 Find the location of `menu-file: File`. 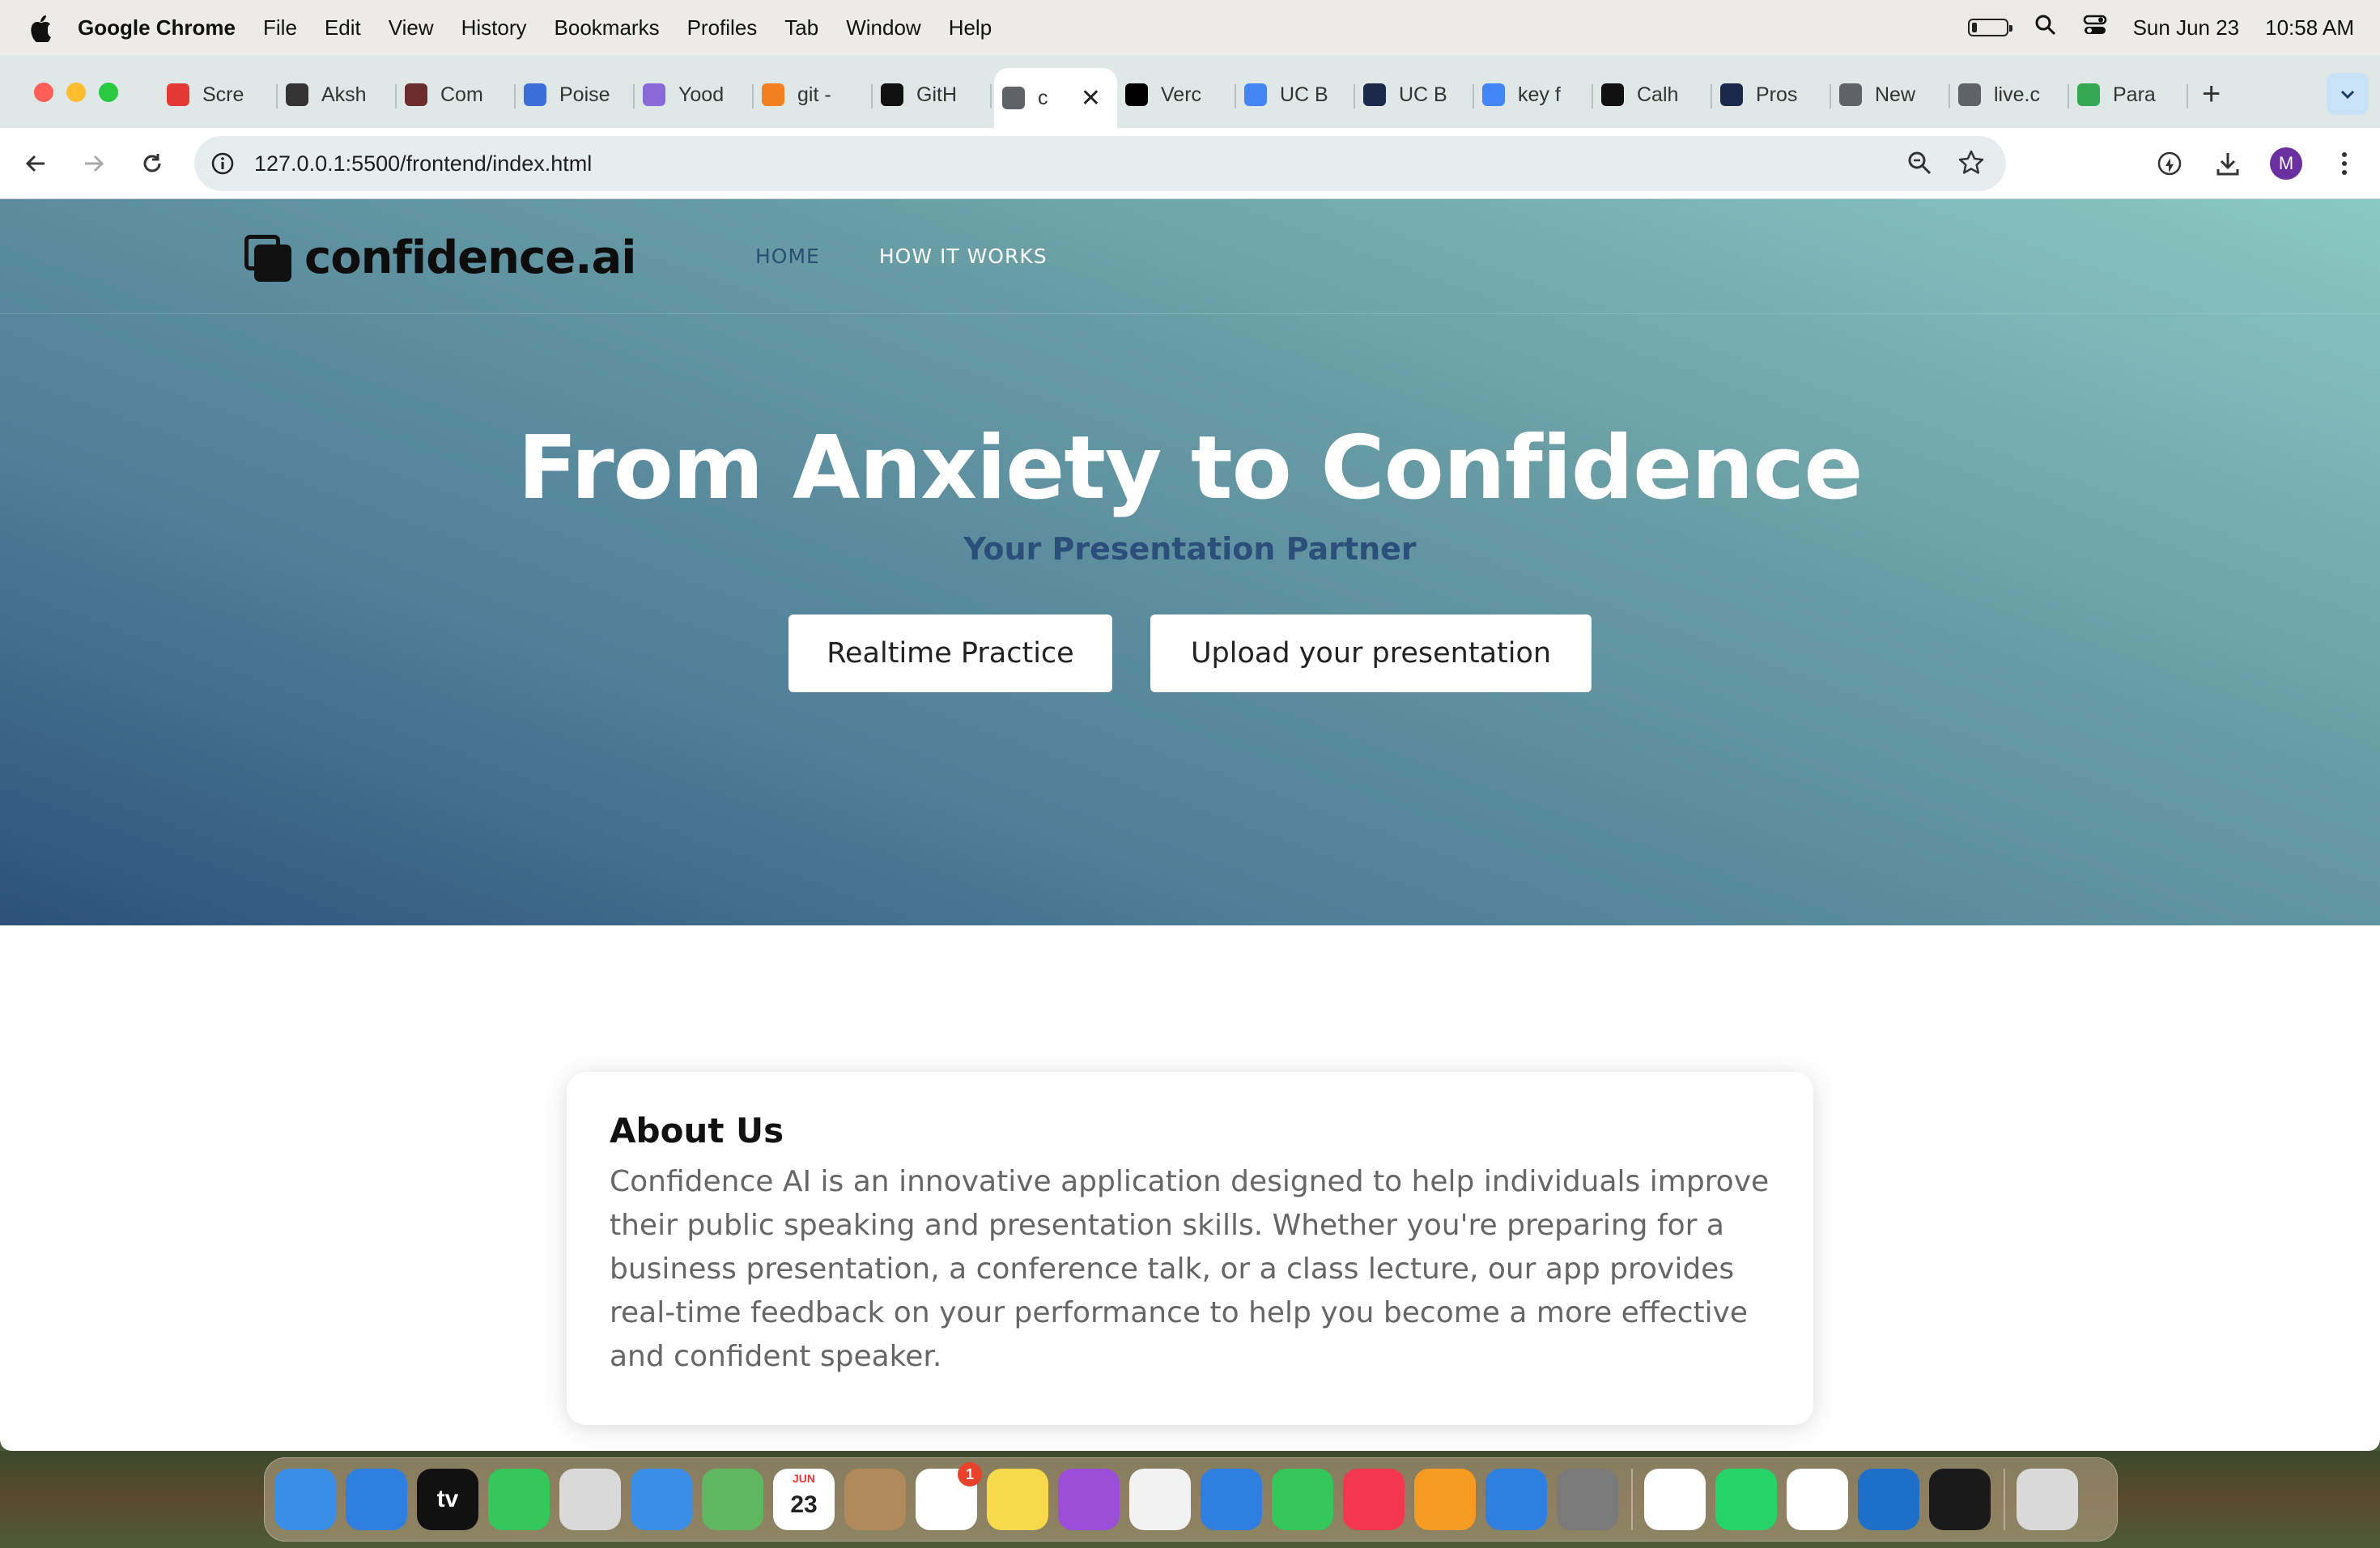

menu-file: File is located at coordinates (280, 27).